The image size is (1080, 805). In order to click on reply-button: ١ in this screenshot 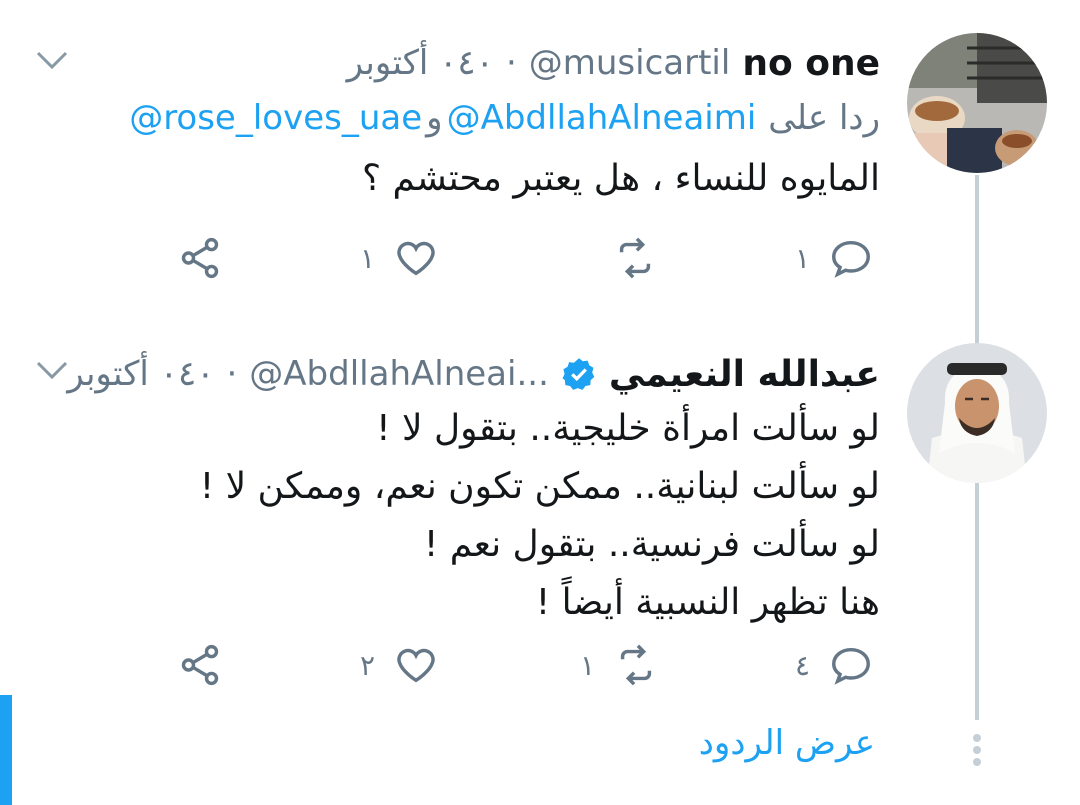, I will do `click(834, 258)`.